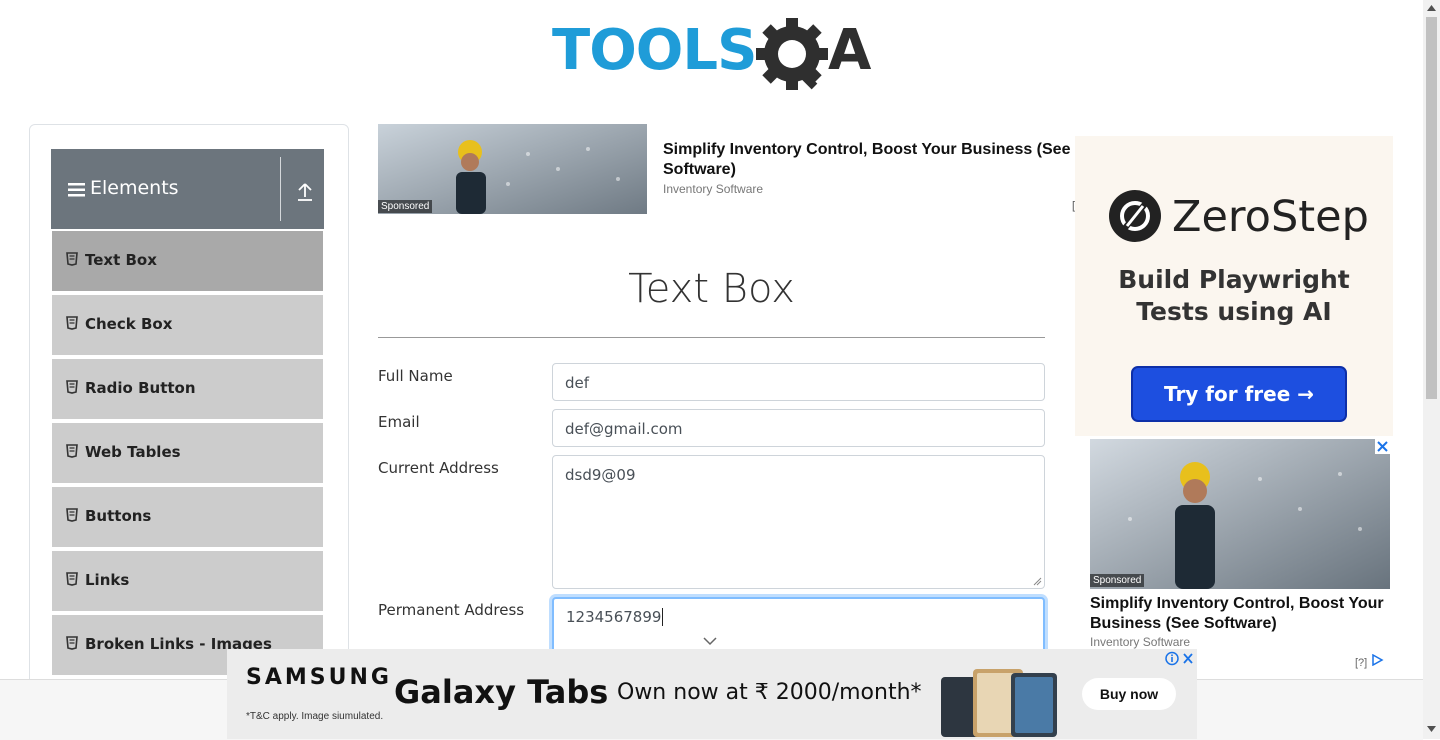 The width and height of the screenshot is (1440, 740). Describe the element at coordinates (1270, 217) in the screenshot. I see `zerostep-brand-name: ZeroStep` at that location.